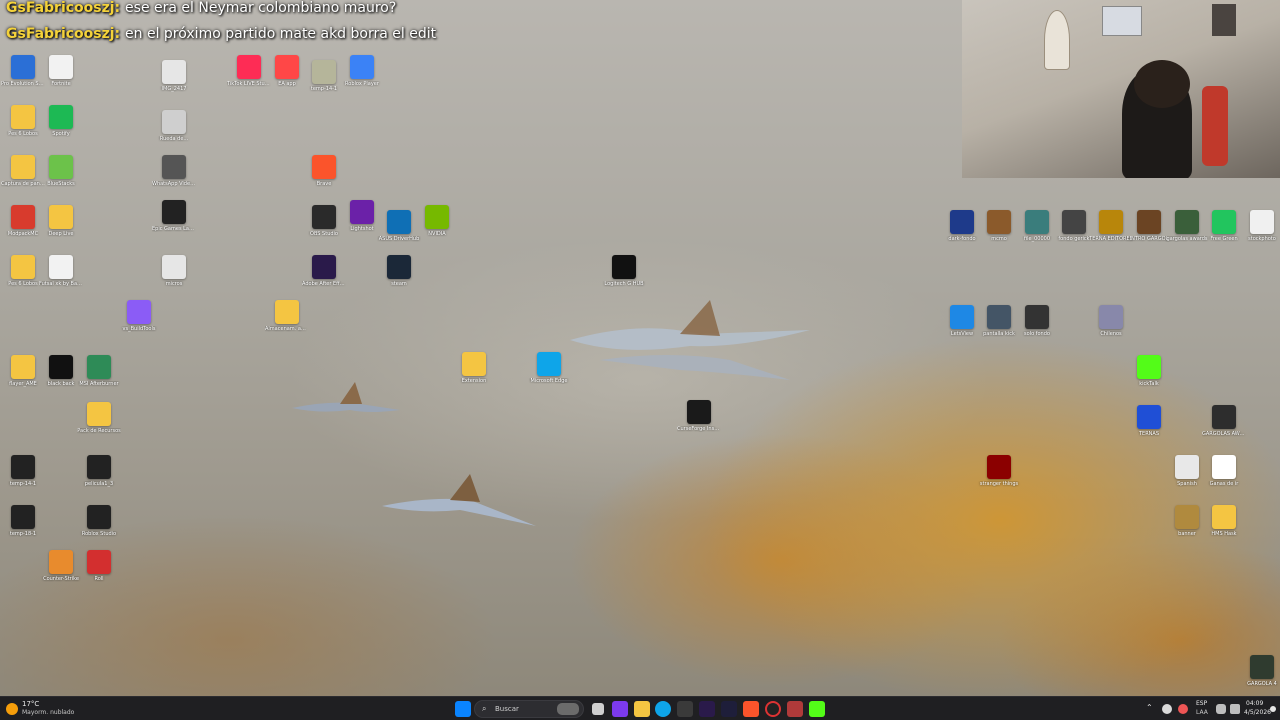 The width and height of the screenshot is (1280, 720). I want to click on roblox-icon, so click(362, 67).